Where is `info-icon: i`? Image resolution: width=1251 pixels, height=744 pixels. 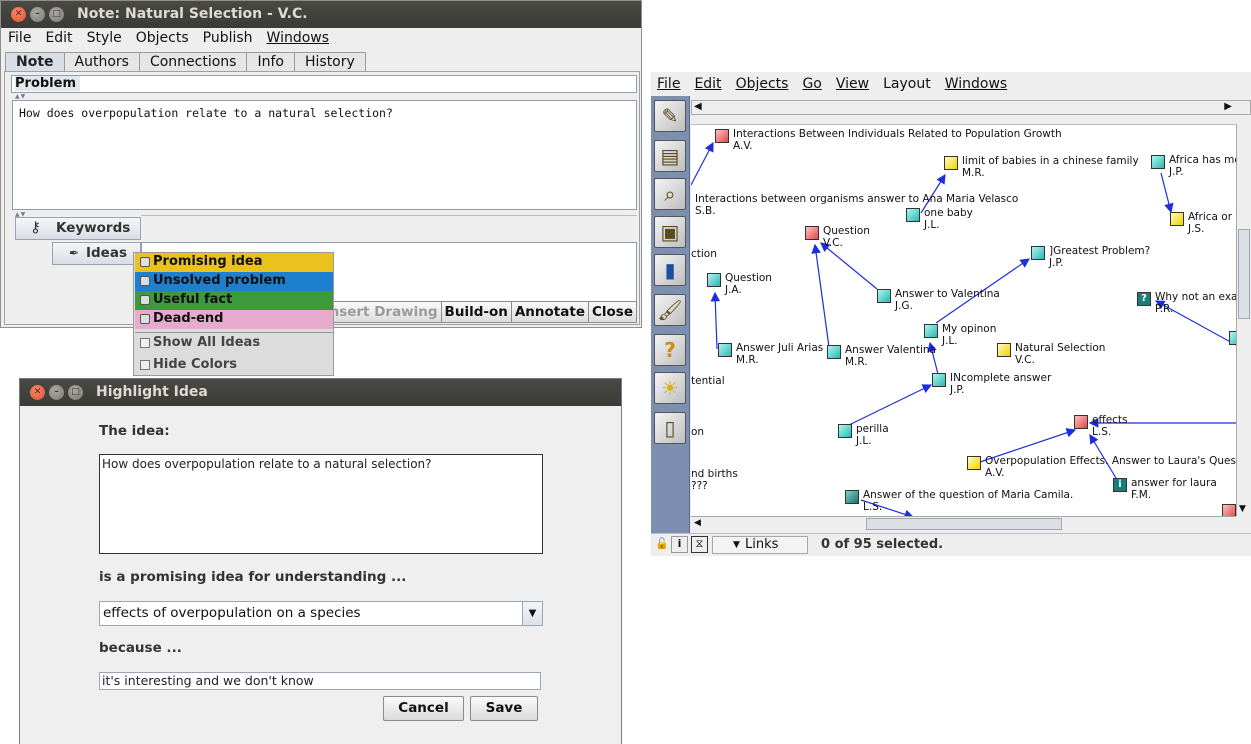 info-icon: i is located at coordinates (679, 544).